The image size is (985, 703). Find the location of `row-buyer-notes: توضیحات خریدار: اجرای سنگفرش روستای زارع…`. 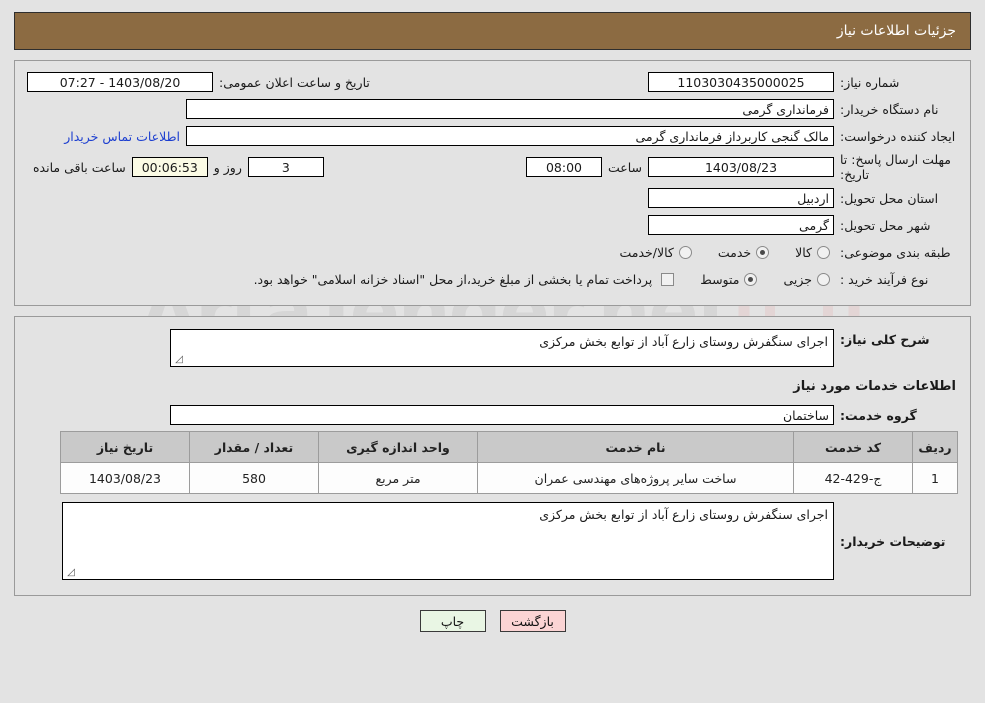

row-buyer-notes: توضیحات خریدار: اجرای سنگفرش روستای زارع… is located at coordinates (492, 541).